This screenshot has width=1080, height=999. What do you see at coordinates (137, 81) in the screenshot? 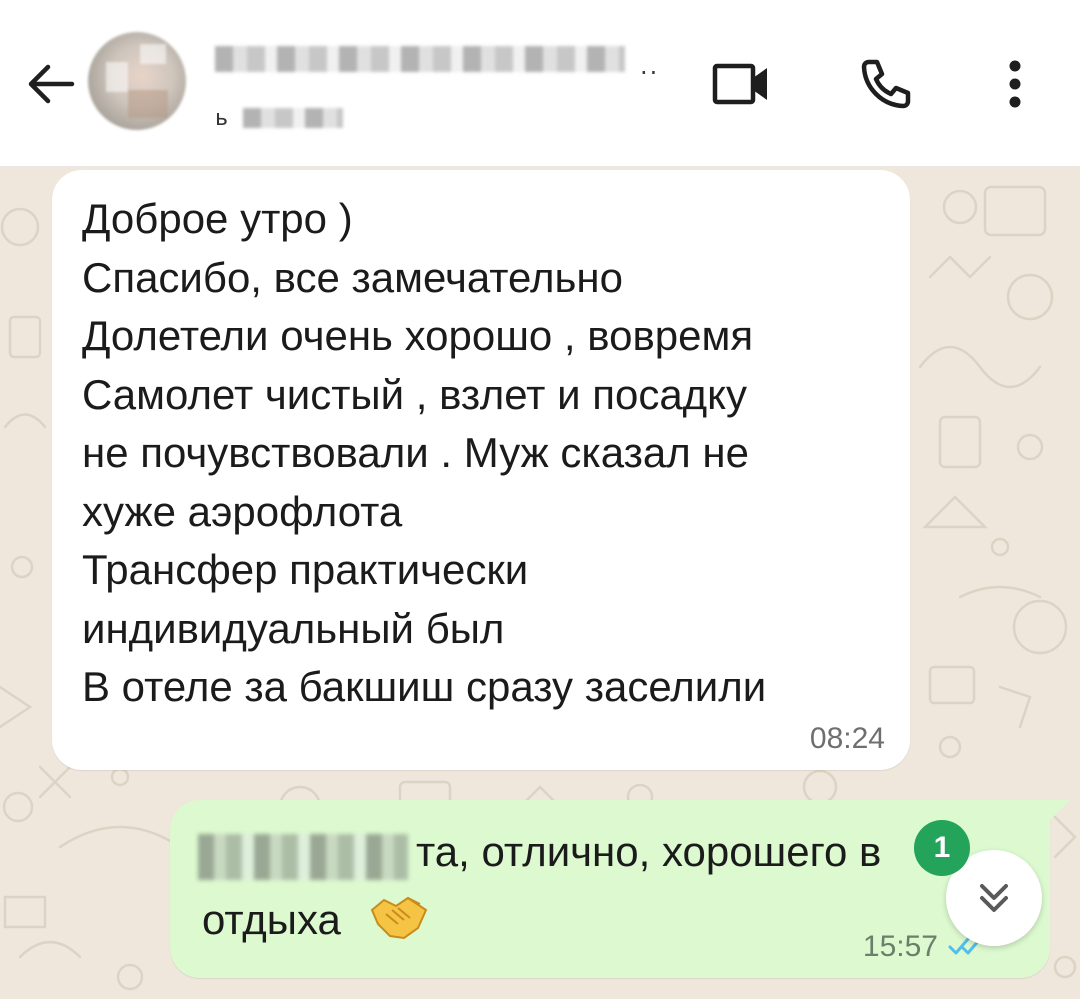
I see `contact-avatar` at bounding box center [137, 81].